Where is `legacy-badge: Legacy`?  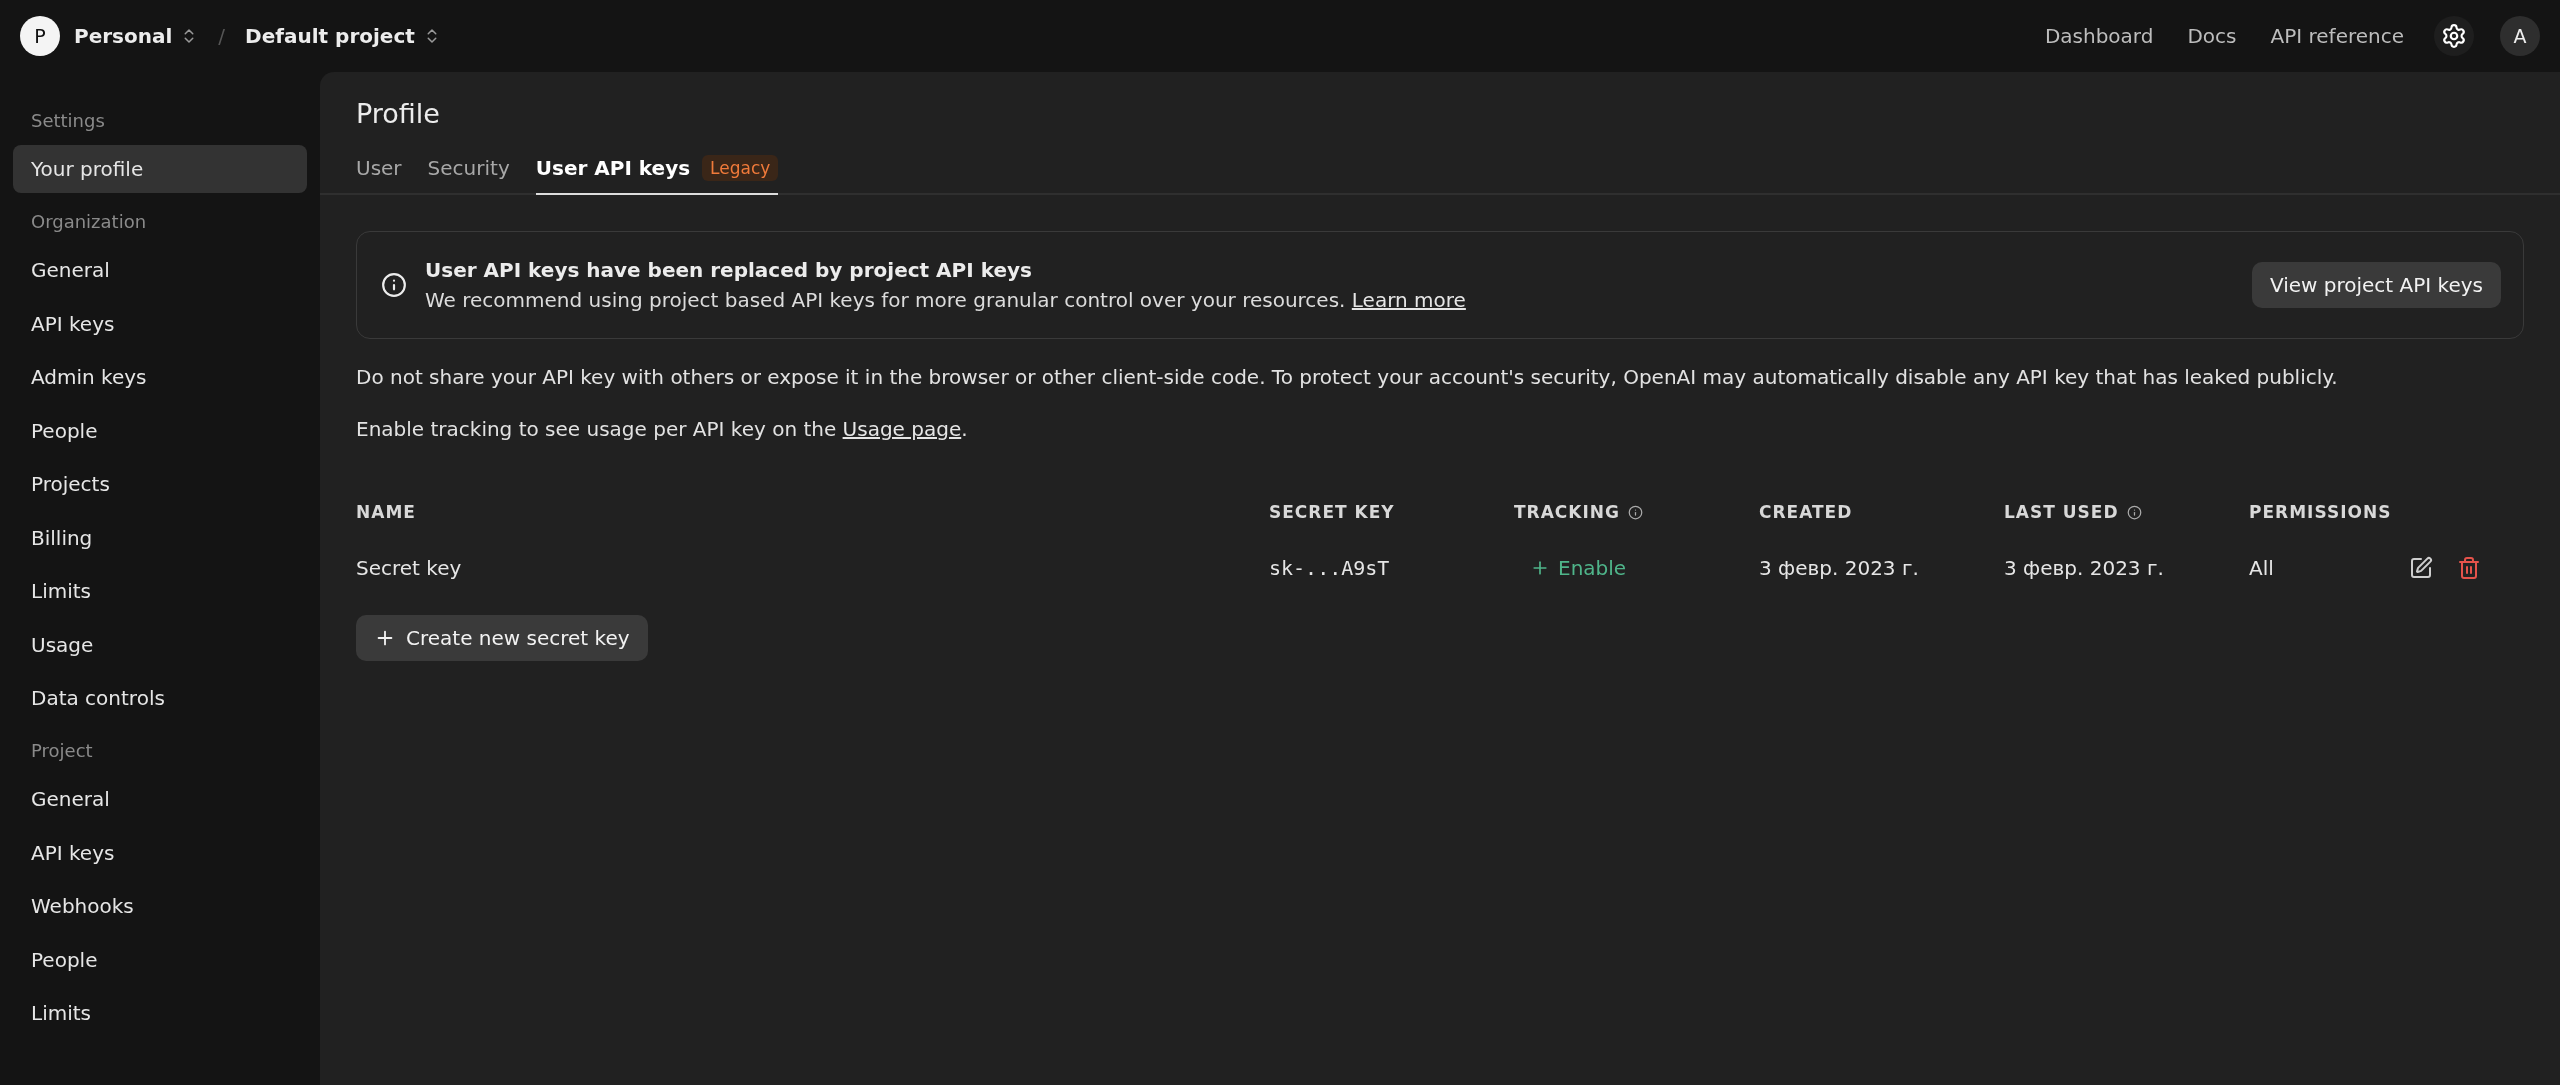 legacy-badge: Legacy is located at coordinates (740, 168).